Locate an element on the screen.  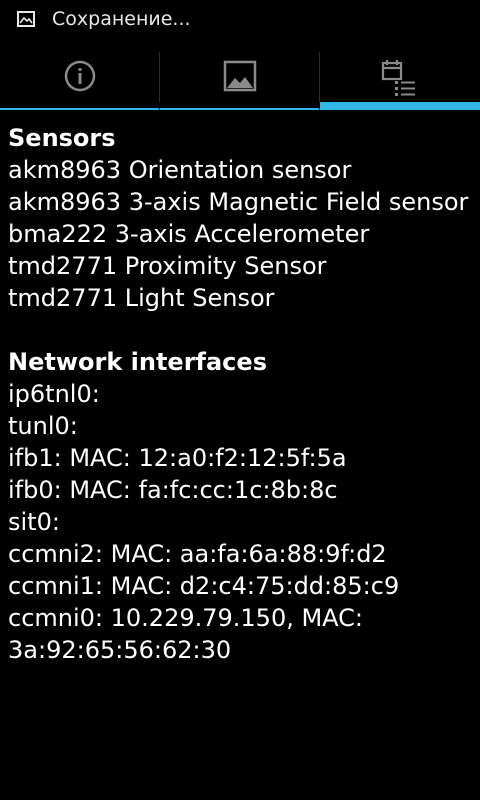
list-item: ifb0: MAC: fa:fc:cc:1c:8b:8c is located at coordinates (173, 490).